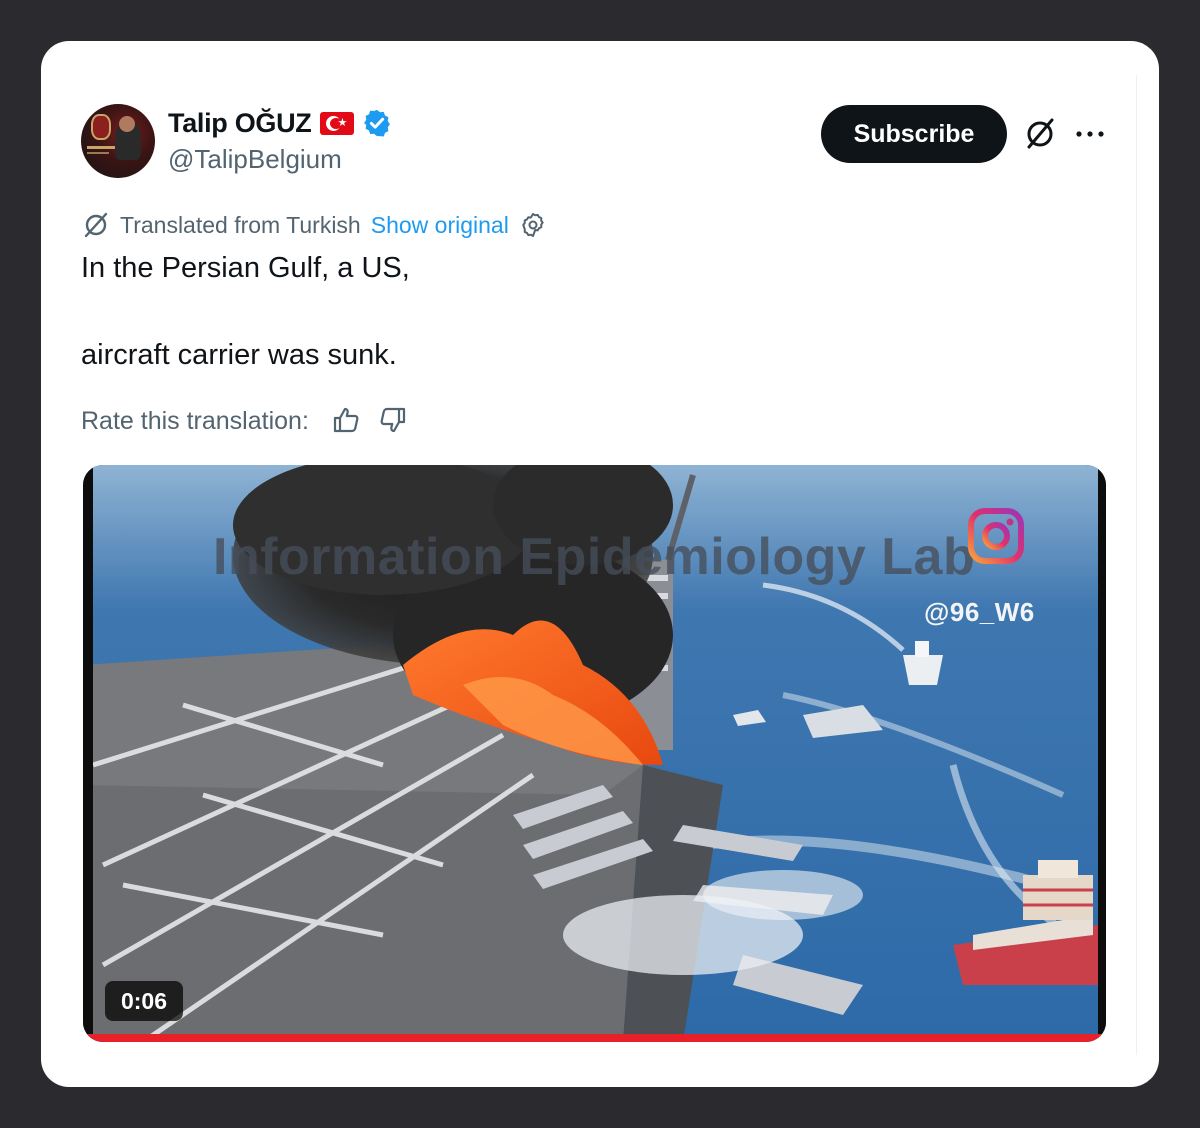 The height and width of the screenshot is (1128, 1200). I want to click on divider, so click(1136, 565).